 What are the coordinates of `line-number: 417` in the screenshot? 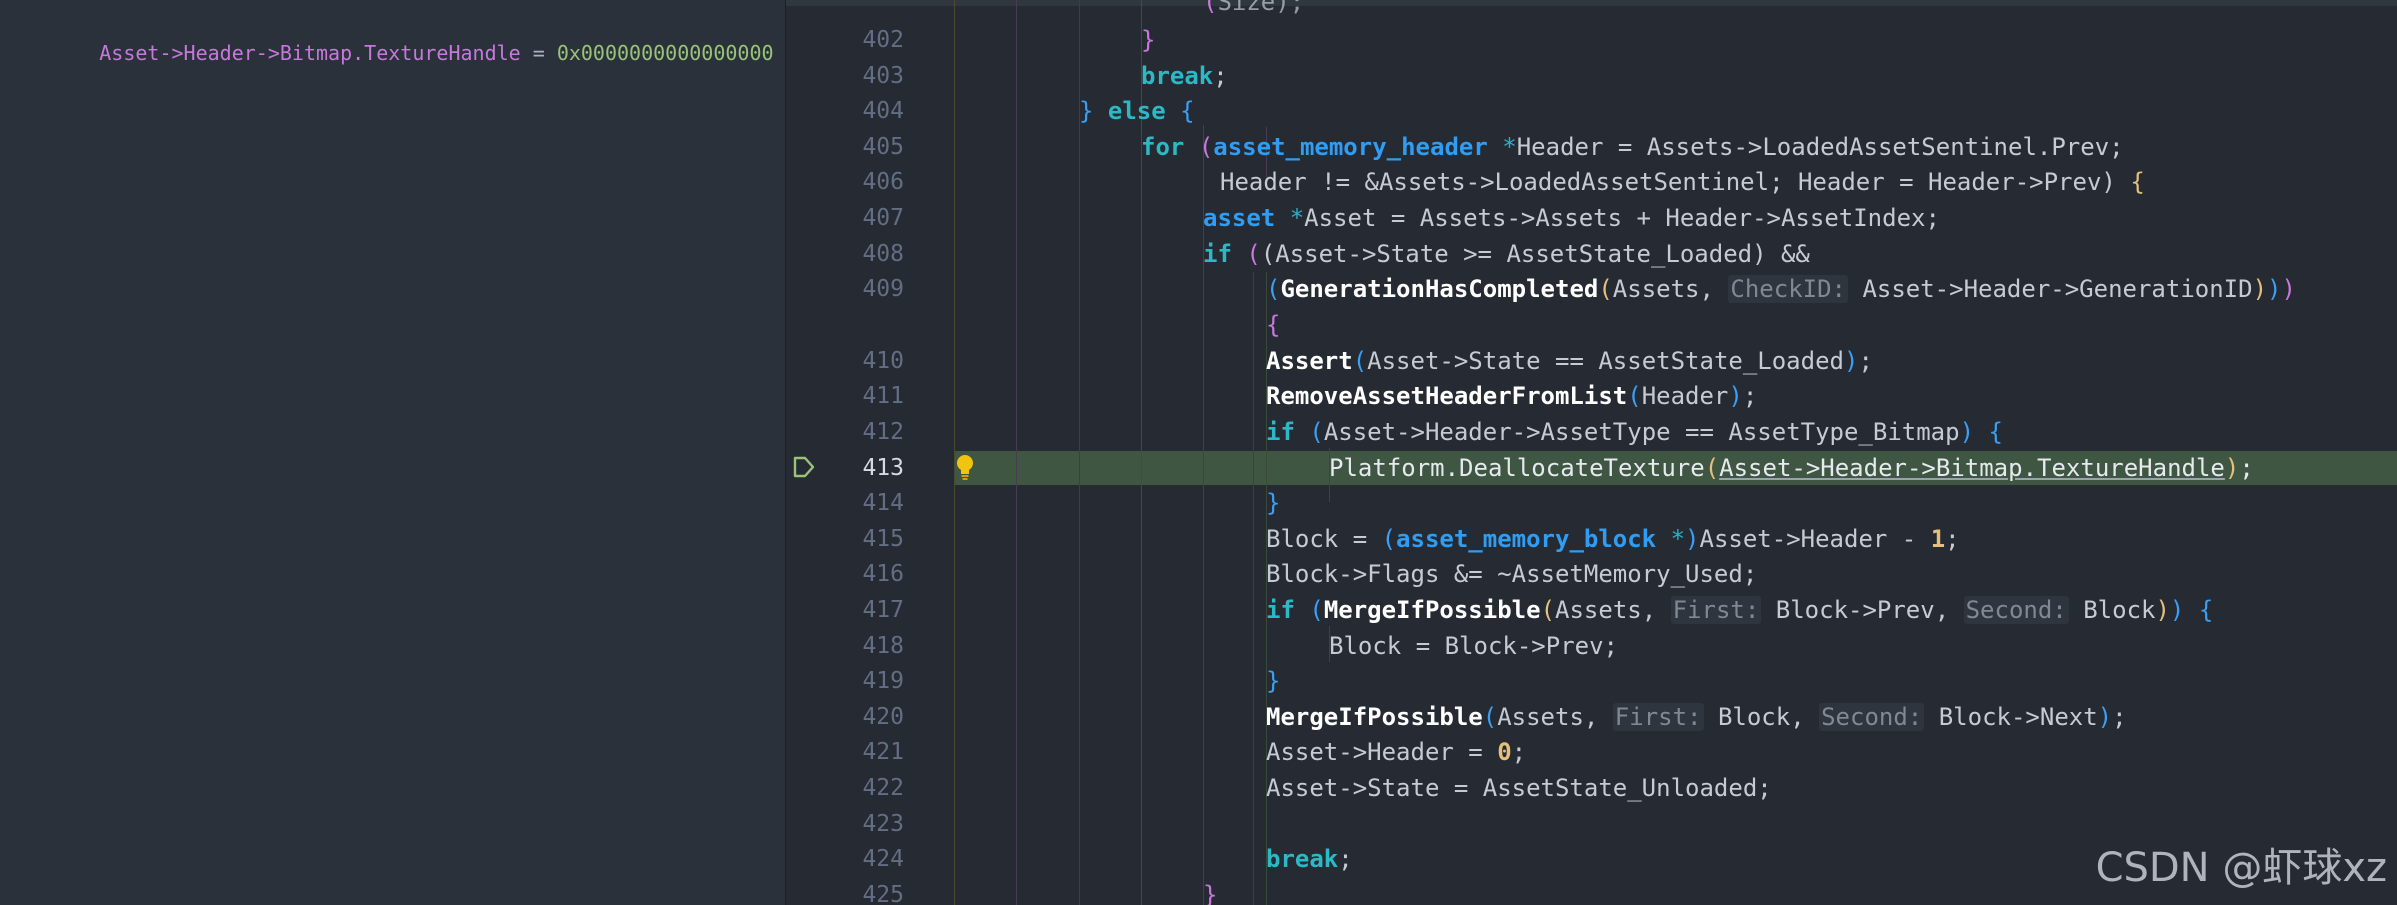 It's located at (883, 610).